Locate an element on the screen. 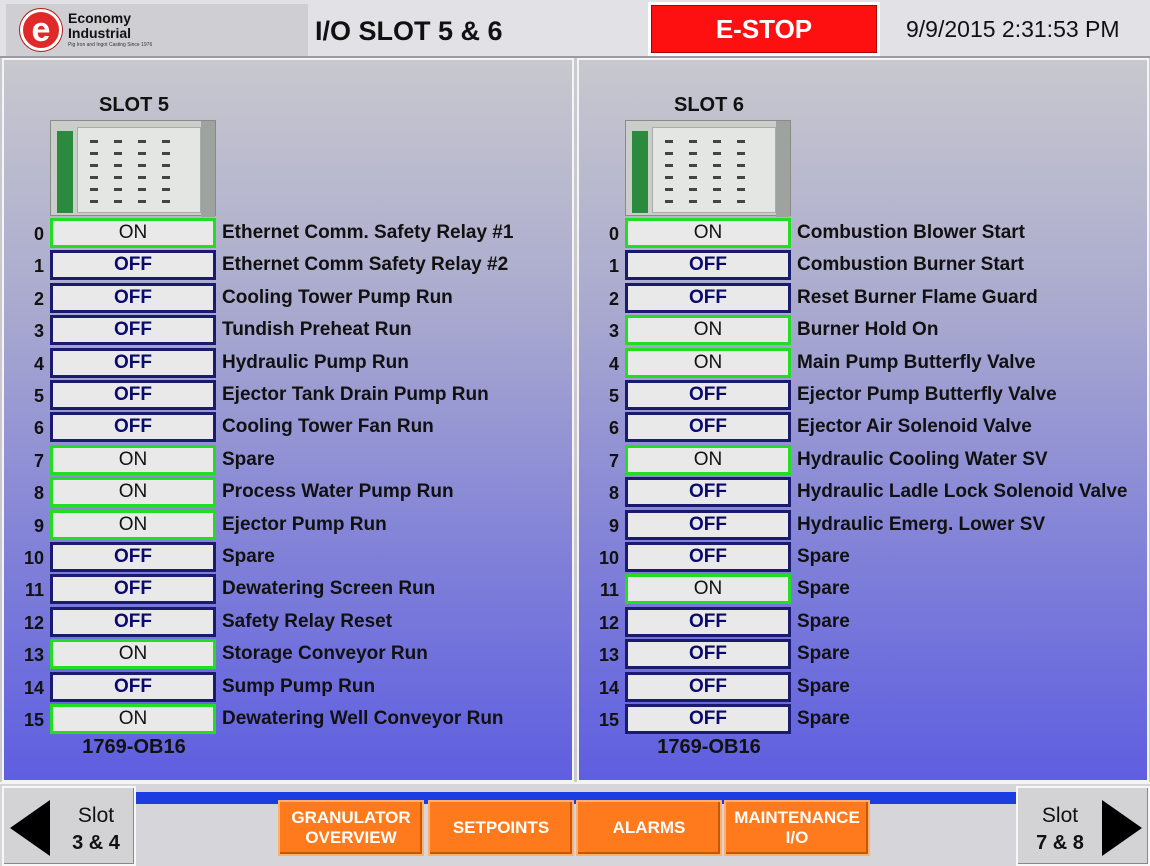 The height and width of the screenshot is (866, 1150). channel-row: 0 ON Ethernet Comm. Safety Relay #1 is located at coordinates (289, 233).